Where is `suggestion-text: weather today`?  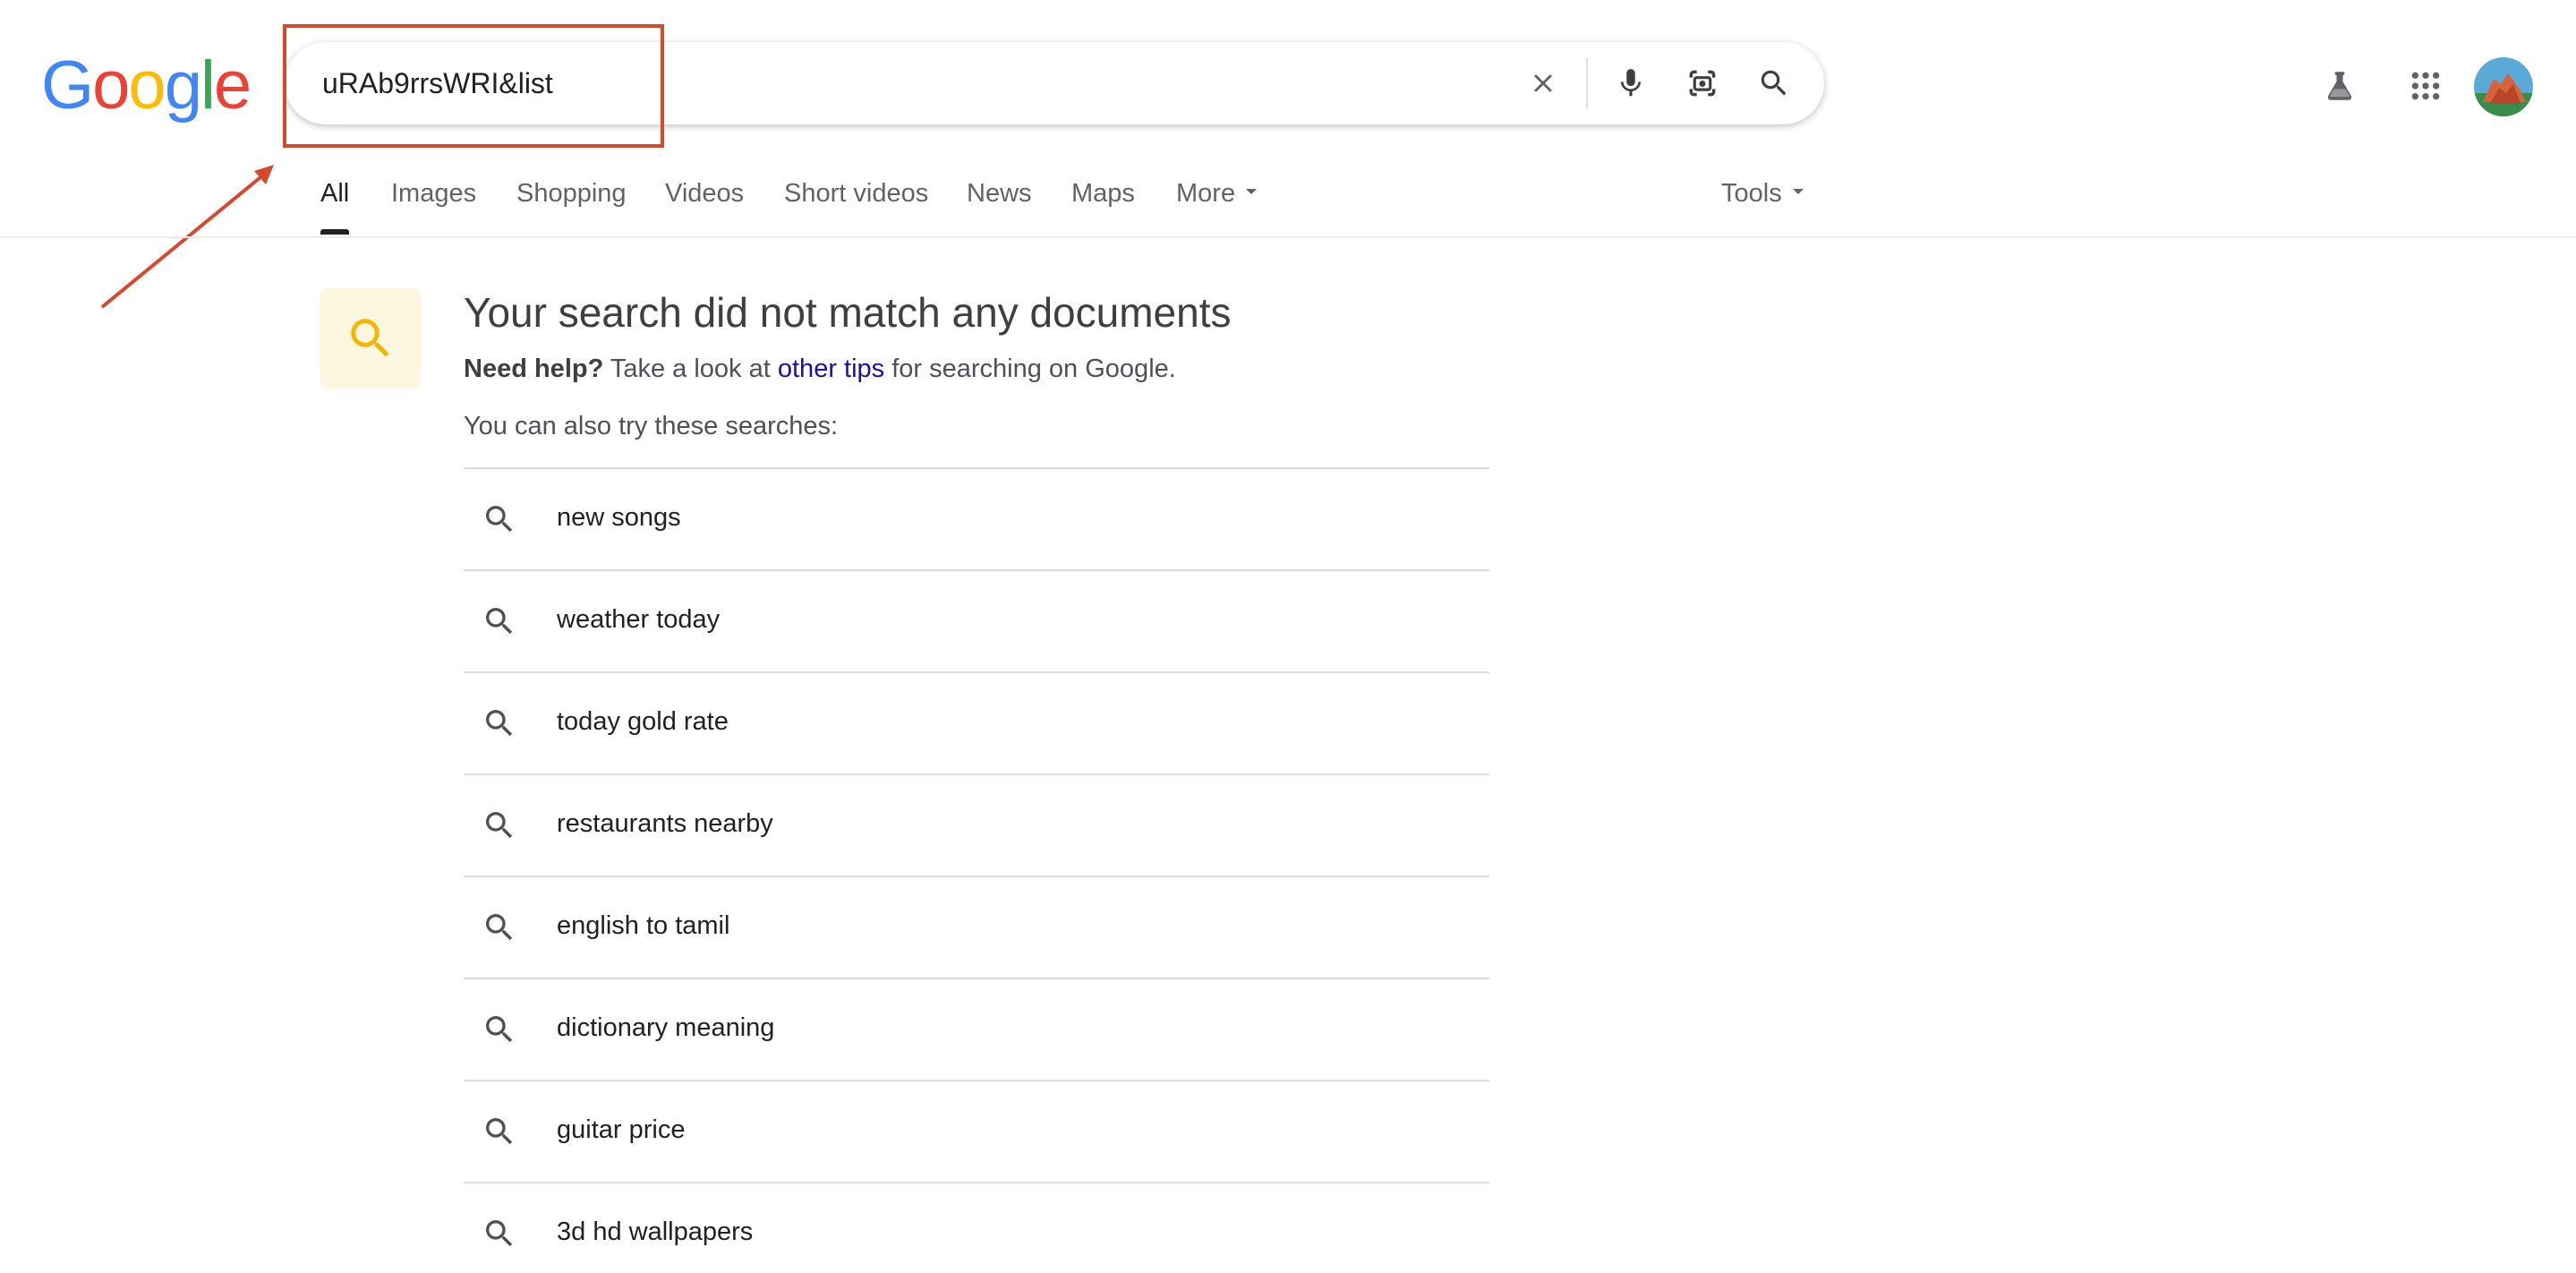 suggestion-text: weather today is located at coordinates (639, 619).